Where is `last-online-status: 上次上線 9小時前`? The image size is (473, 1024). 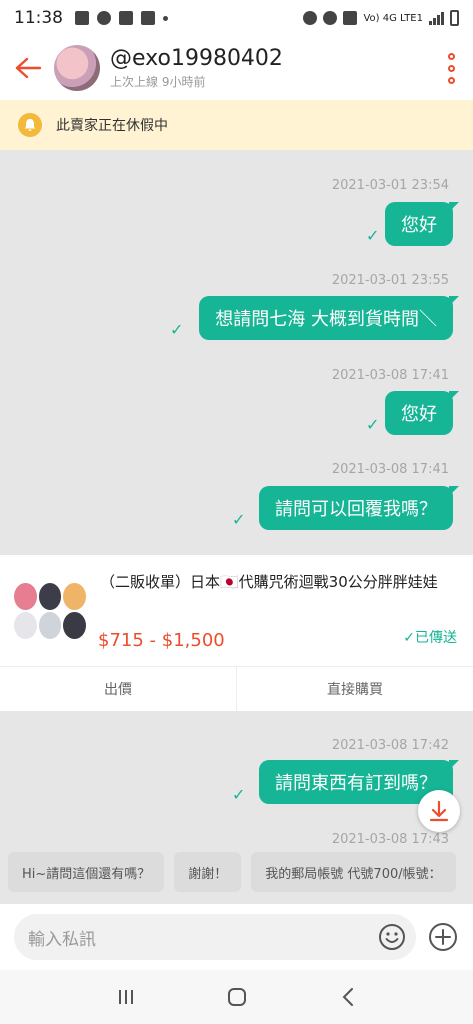
last-online-status: 上次上線 9小時前 is located at coordinates (158, 82).